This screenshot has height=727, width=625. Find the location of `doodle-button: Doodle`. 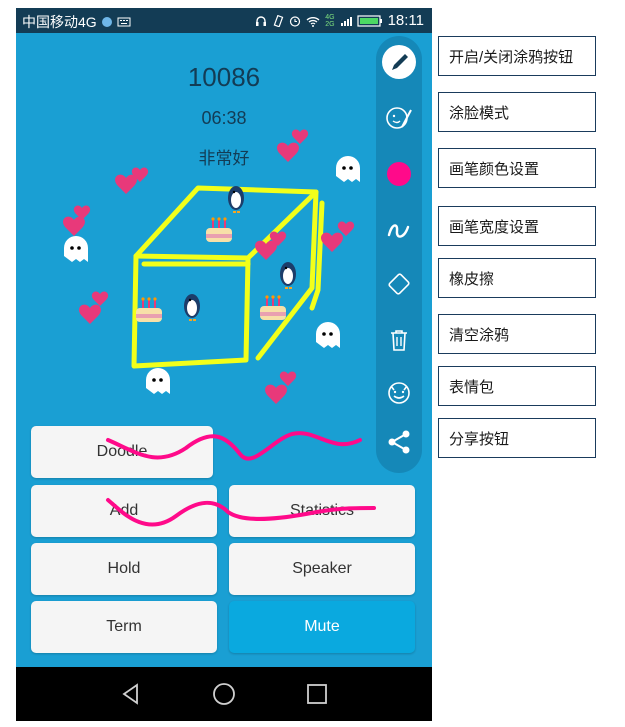

doodle-button: Doodle is located at coordinates (122, 452).